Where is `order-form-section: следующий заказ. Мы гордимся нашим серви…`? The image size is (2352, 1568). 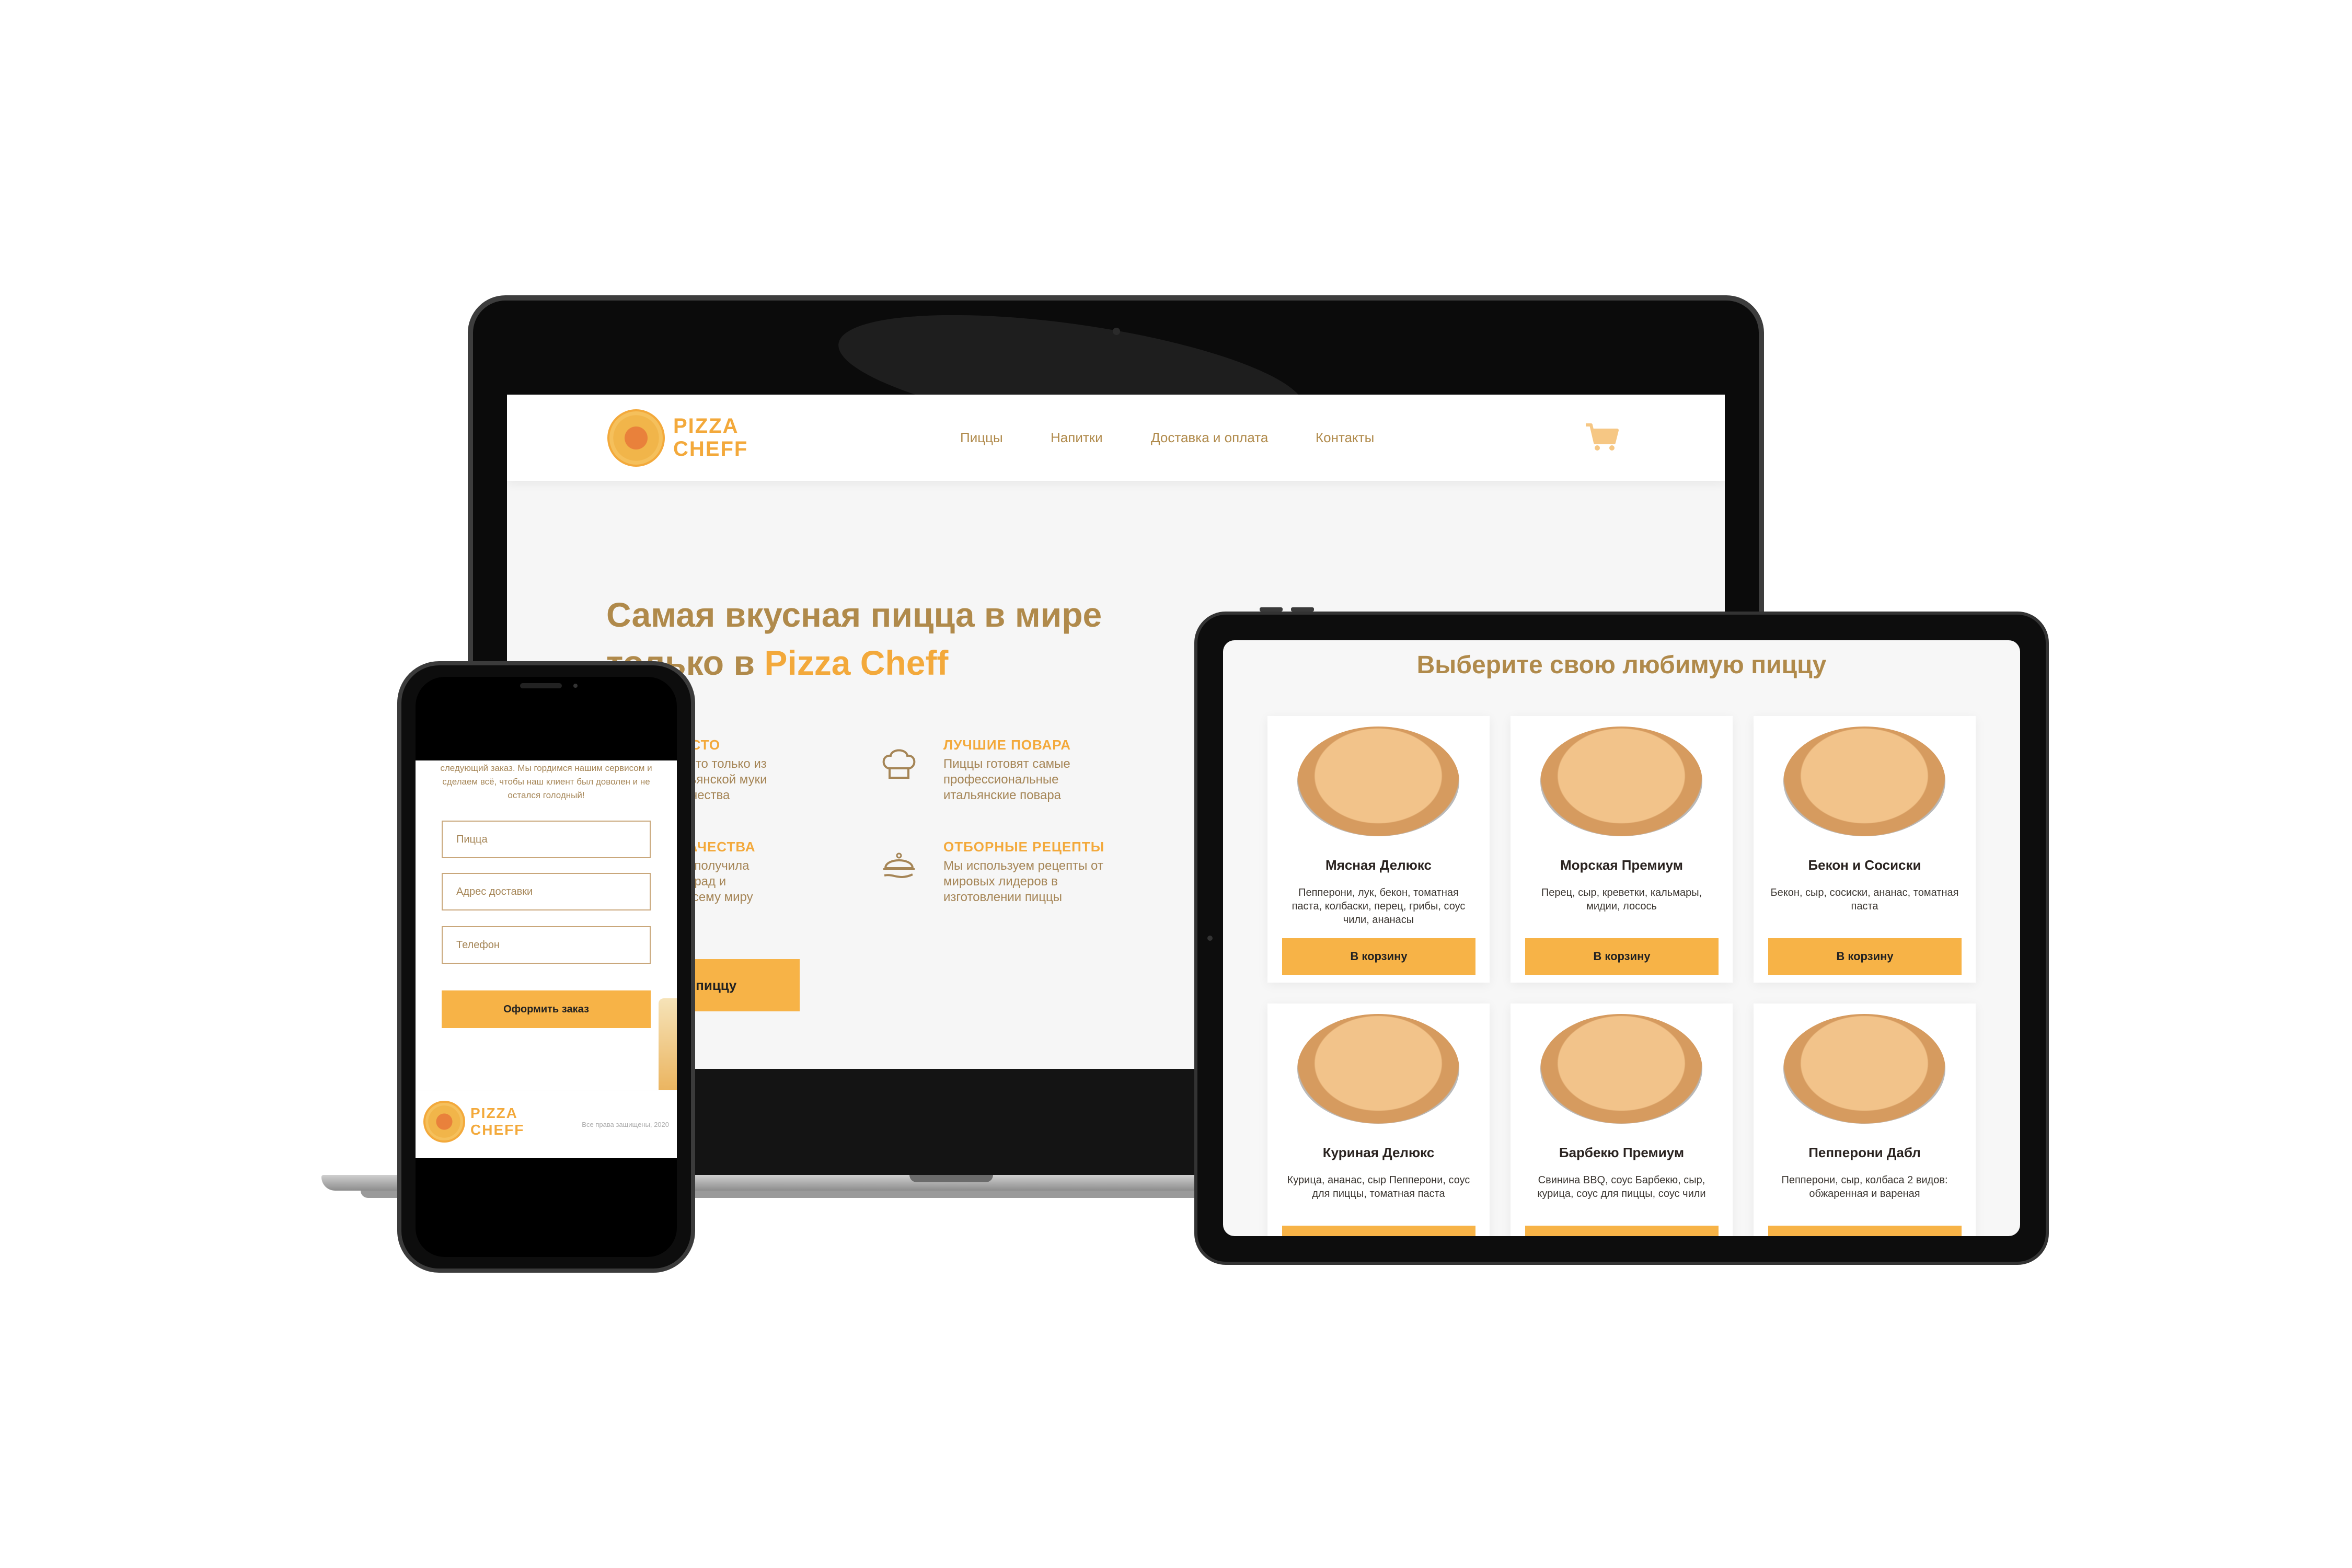 order-form-section: следующий заказ. Мы гордимся нашим серви… is located at coordinates (546, 959).